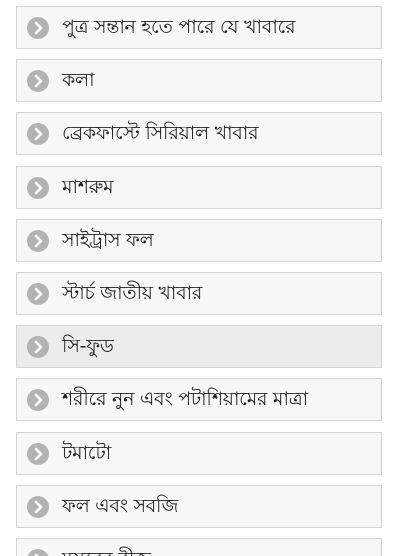 Image resolution: width=400 pixels, height=556 pixels. Describe the element at coordinates (88, 346) in the screenshot. I see `list-item-label: সি-ফুড` at that location.